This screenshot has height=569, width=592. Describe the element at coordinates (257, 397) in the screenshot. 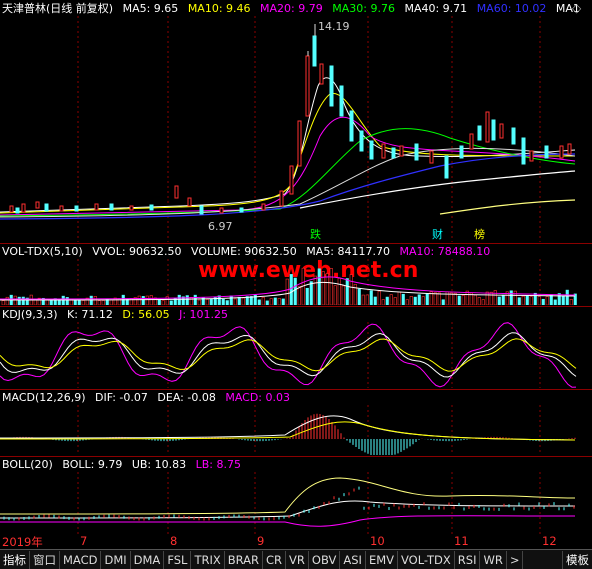

I see `macd-value: MACD: 0.03` at that location.